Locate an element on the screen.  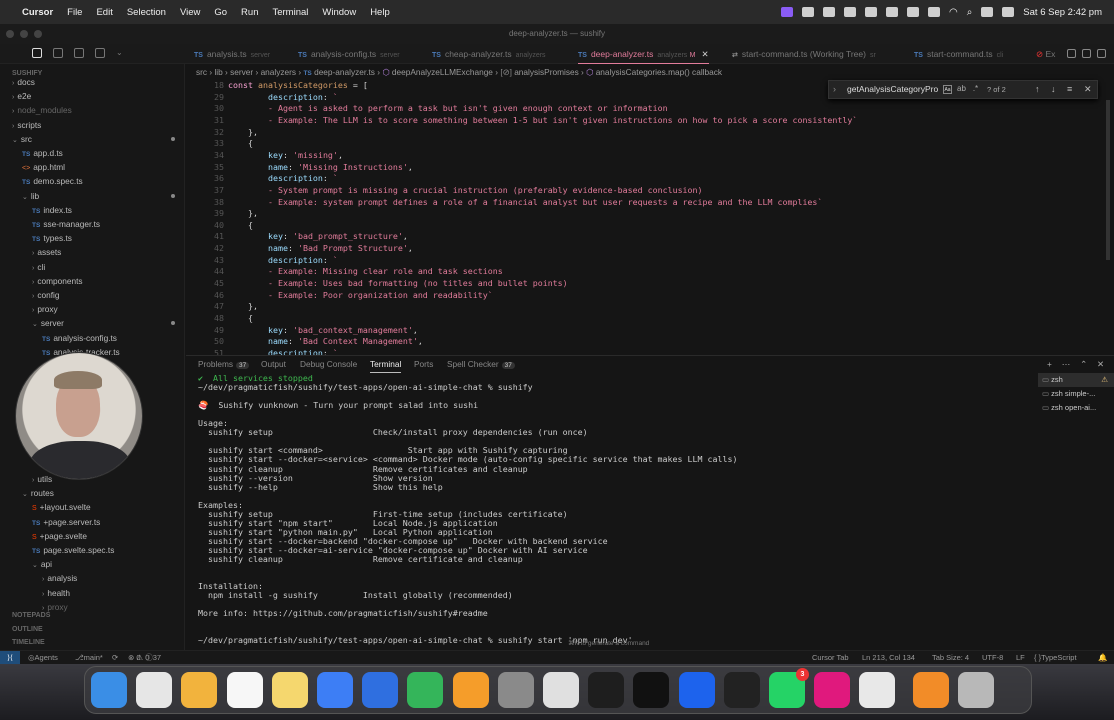
minimize-window-button is located at coordinates (24, 34).